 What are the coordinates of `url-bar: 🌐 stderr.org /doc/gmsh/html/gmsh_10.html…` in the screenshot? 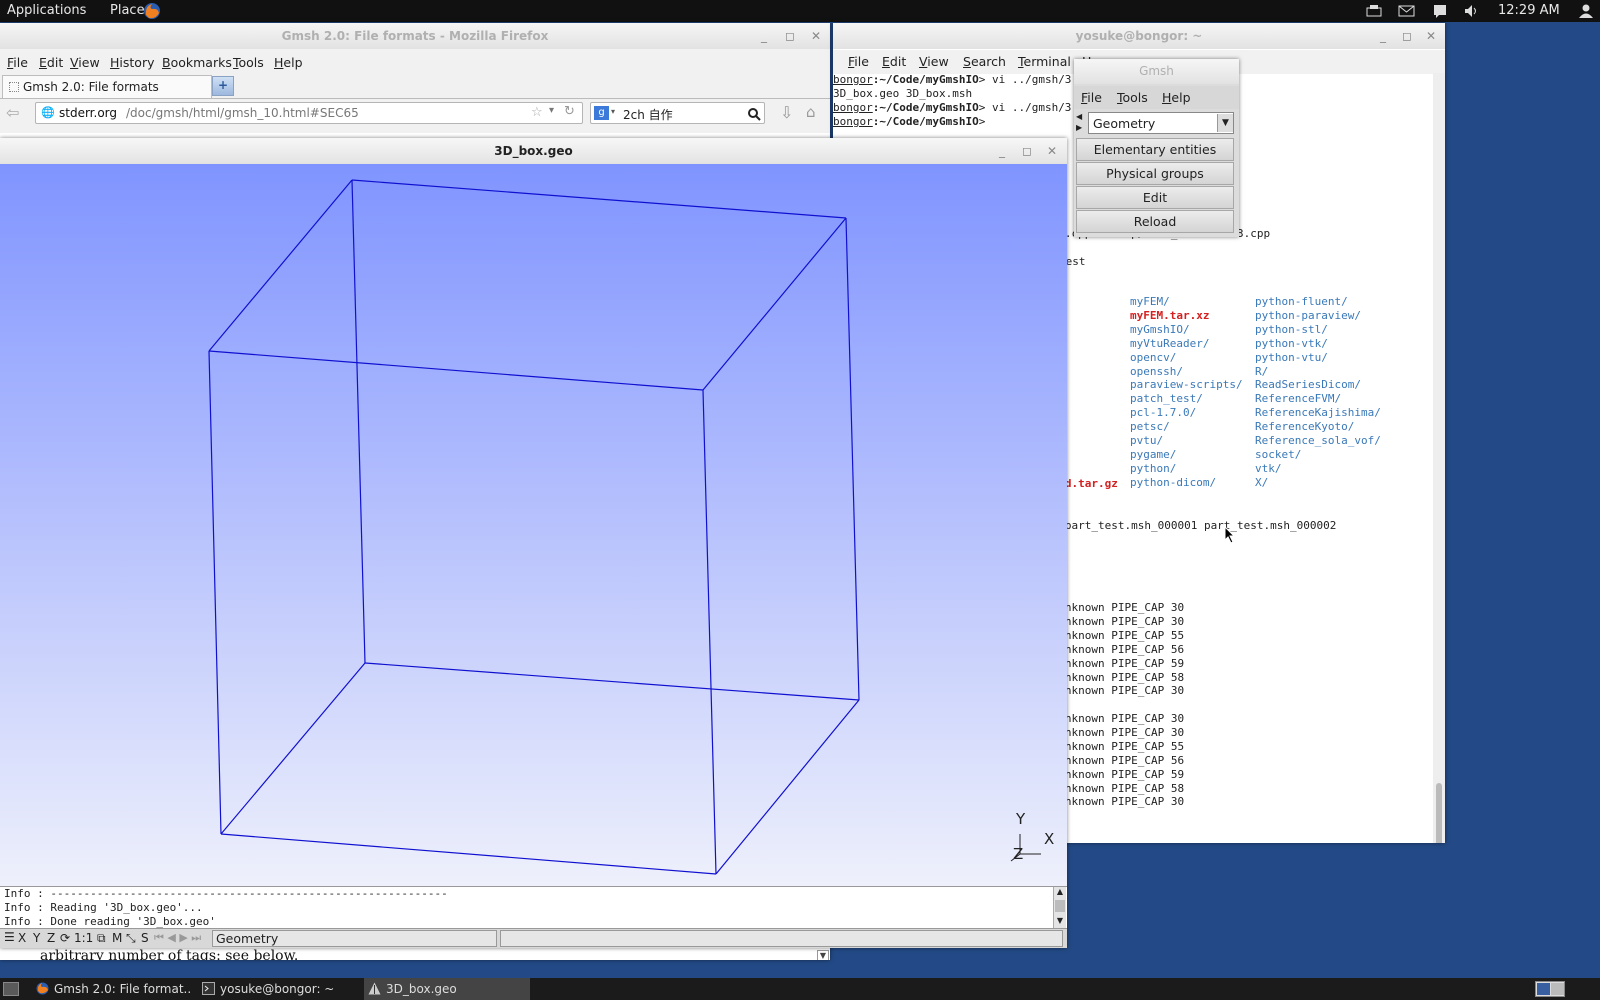 It's located at (309, 113).